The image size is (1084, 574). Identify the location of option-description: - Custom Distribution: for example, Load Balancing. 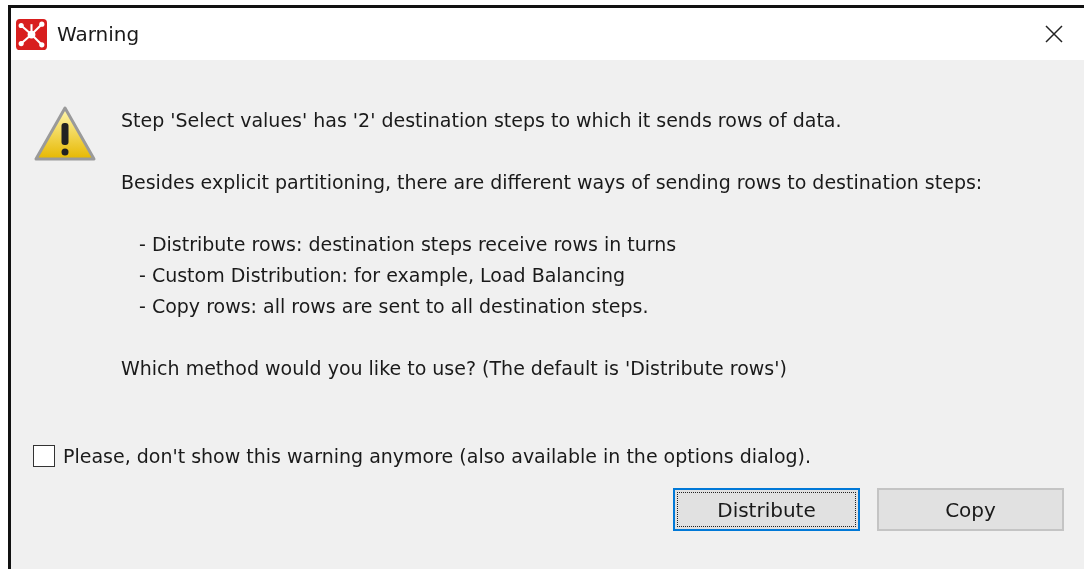
(382, 275).